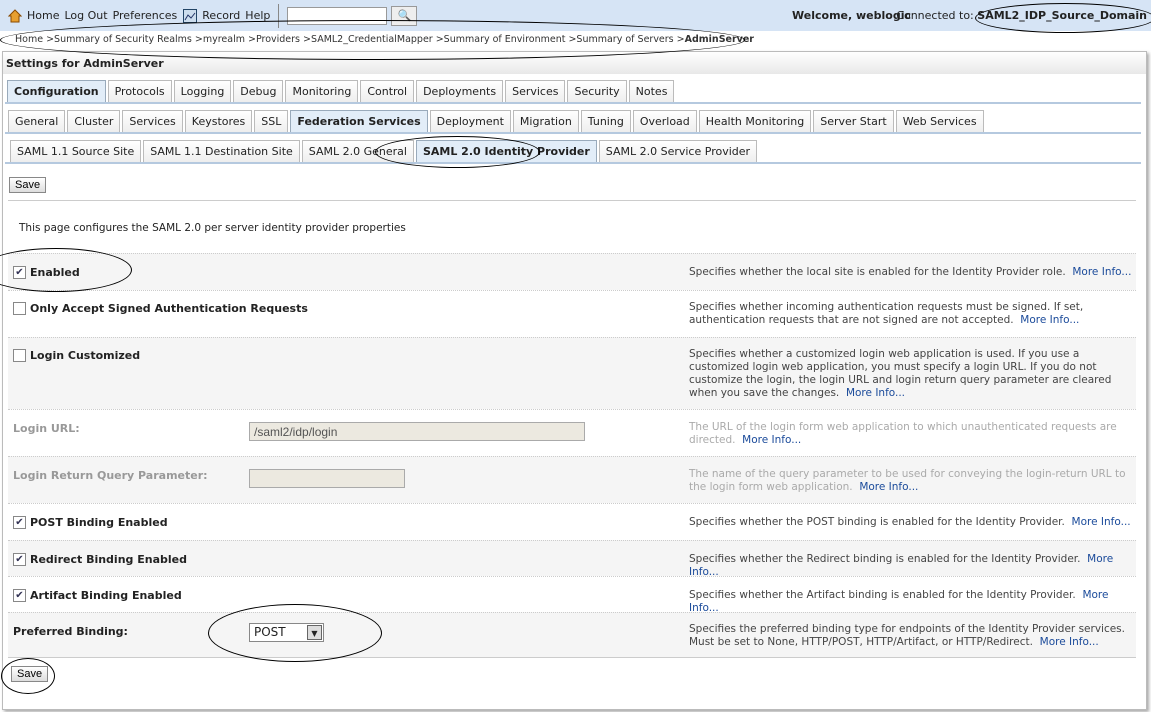 This screenshot has width=1151, height=712. Describe the element at coordinates (30, 674) in the screenshot. I see `save-button-bottom: Save` at that location.